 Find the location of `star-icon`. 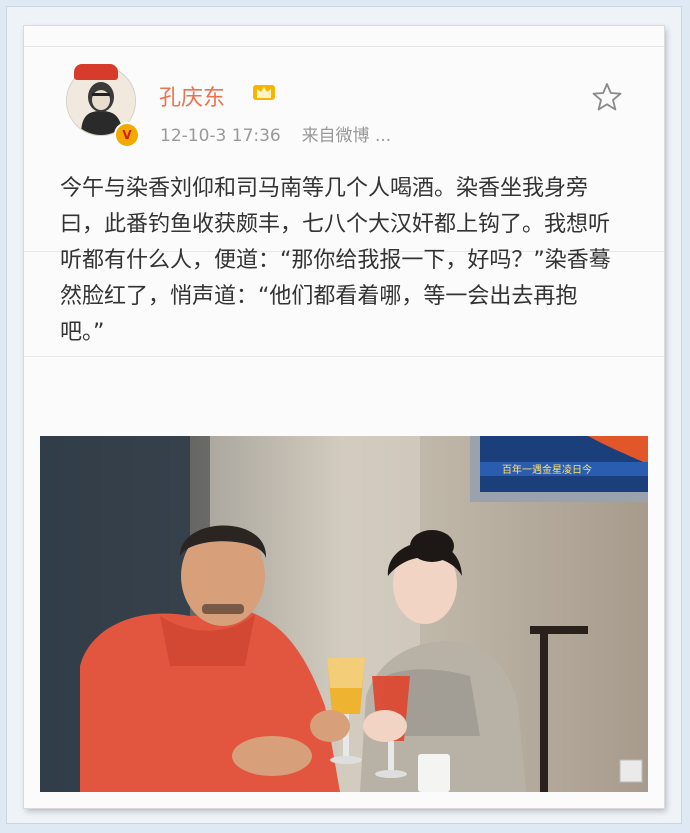

star-icon is located at coordinates (607, 97).